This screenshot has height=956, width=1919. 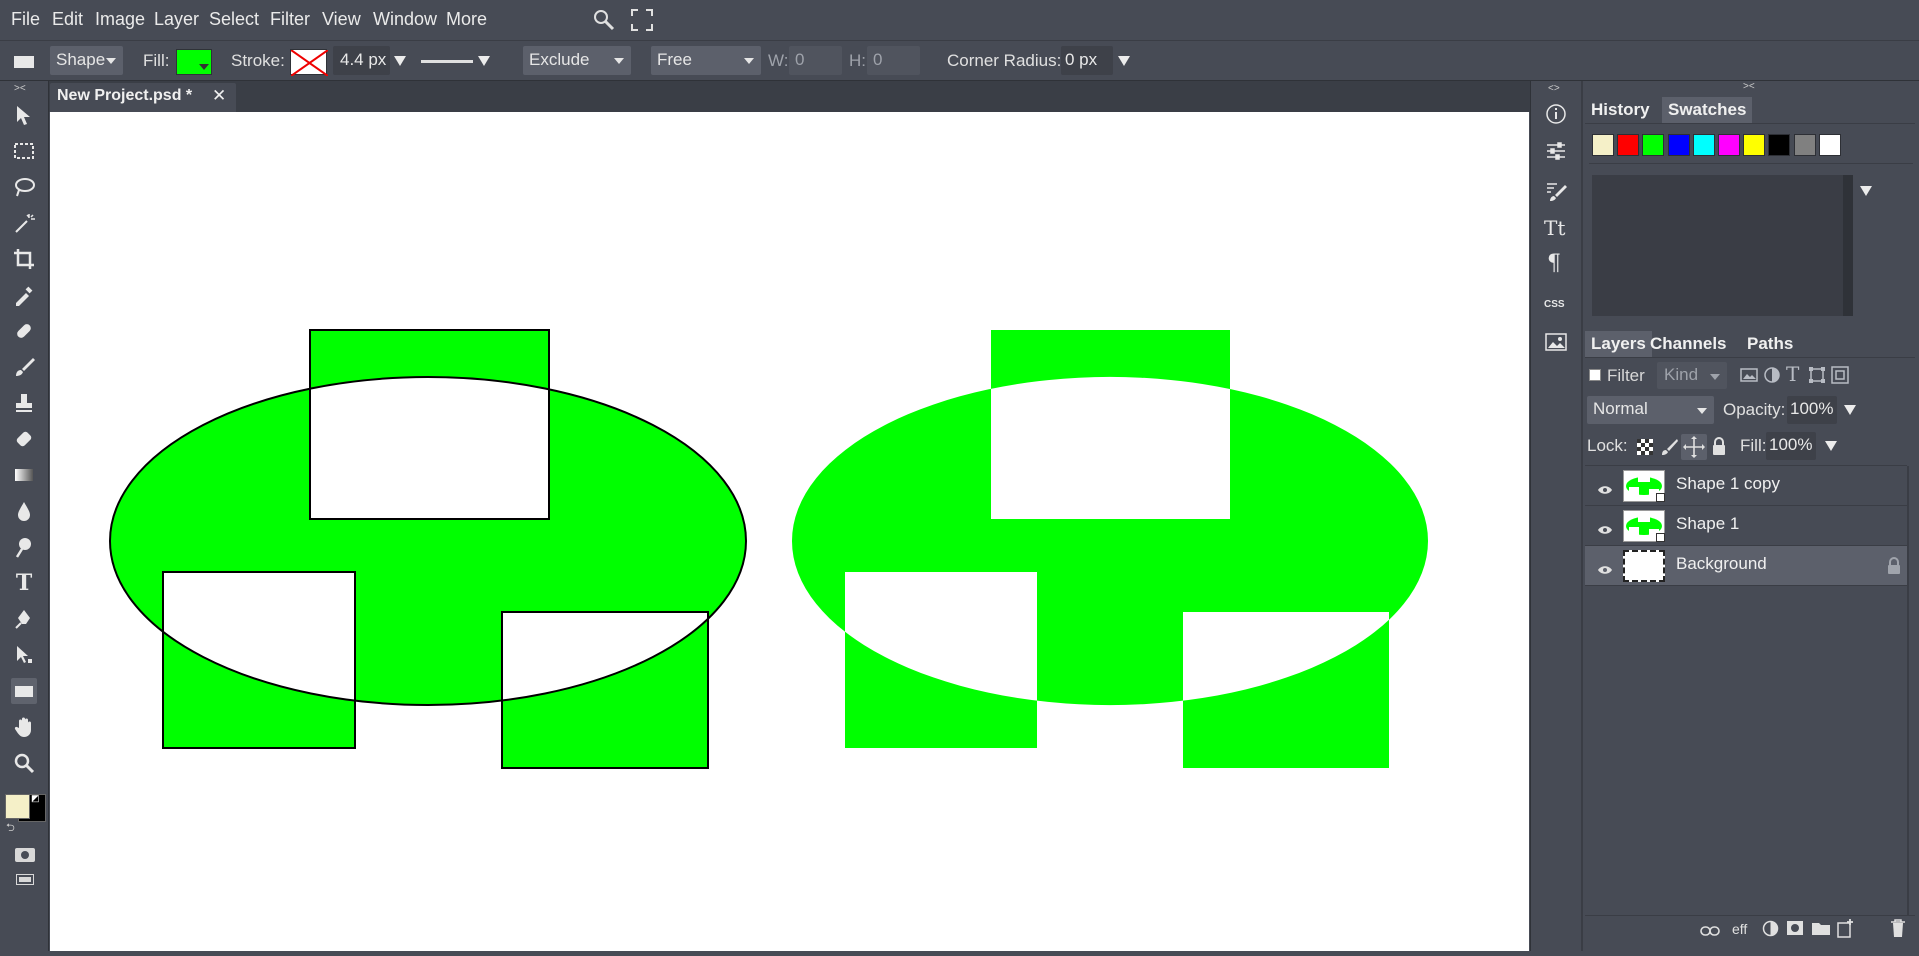 I want to click on lock-pixels-icon, so click(x=1669, y=449).